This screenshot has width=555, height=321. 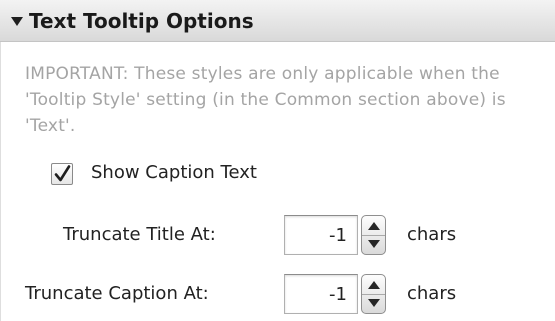 I want to click on checkmark-icon, so click(x=62, y=173).